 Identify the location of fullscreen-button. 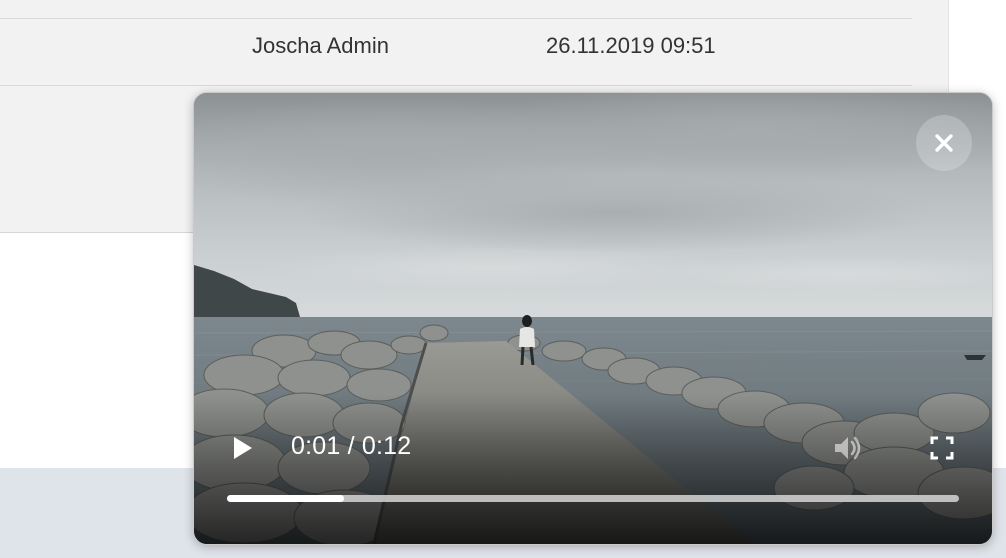
(942, 448).